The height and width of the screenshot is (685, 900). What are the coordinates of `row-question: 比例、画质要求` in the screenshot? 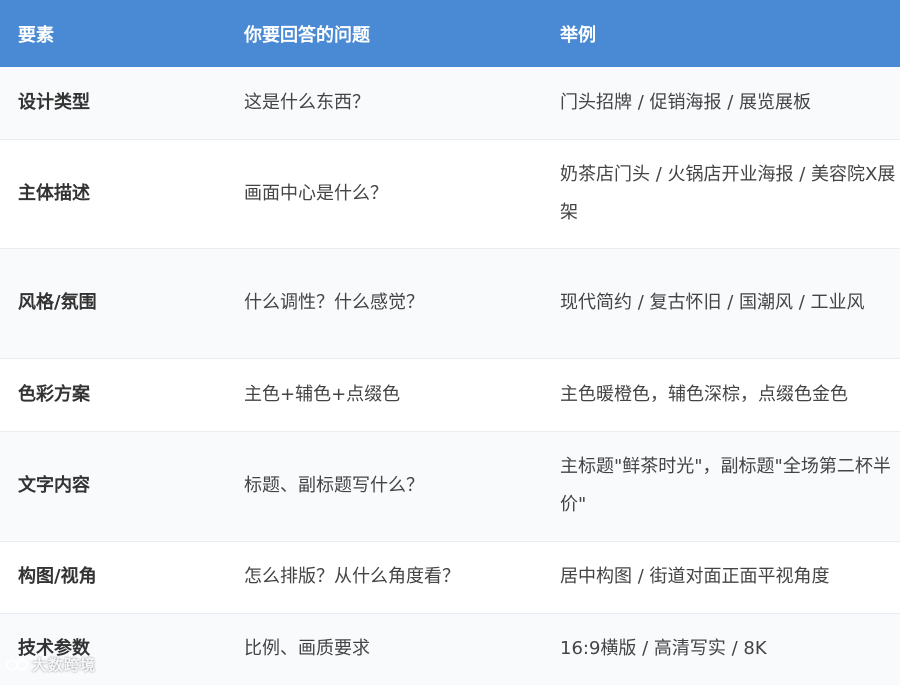 It's located at (307, 649).